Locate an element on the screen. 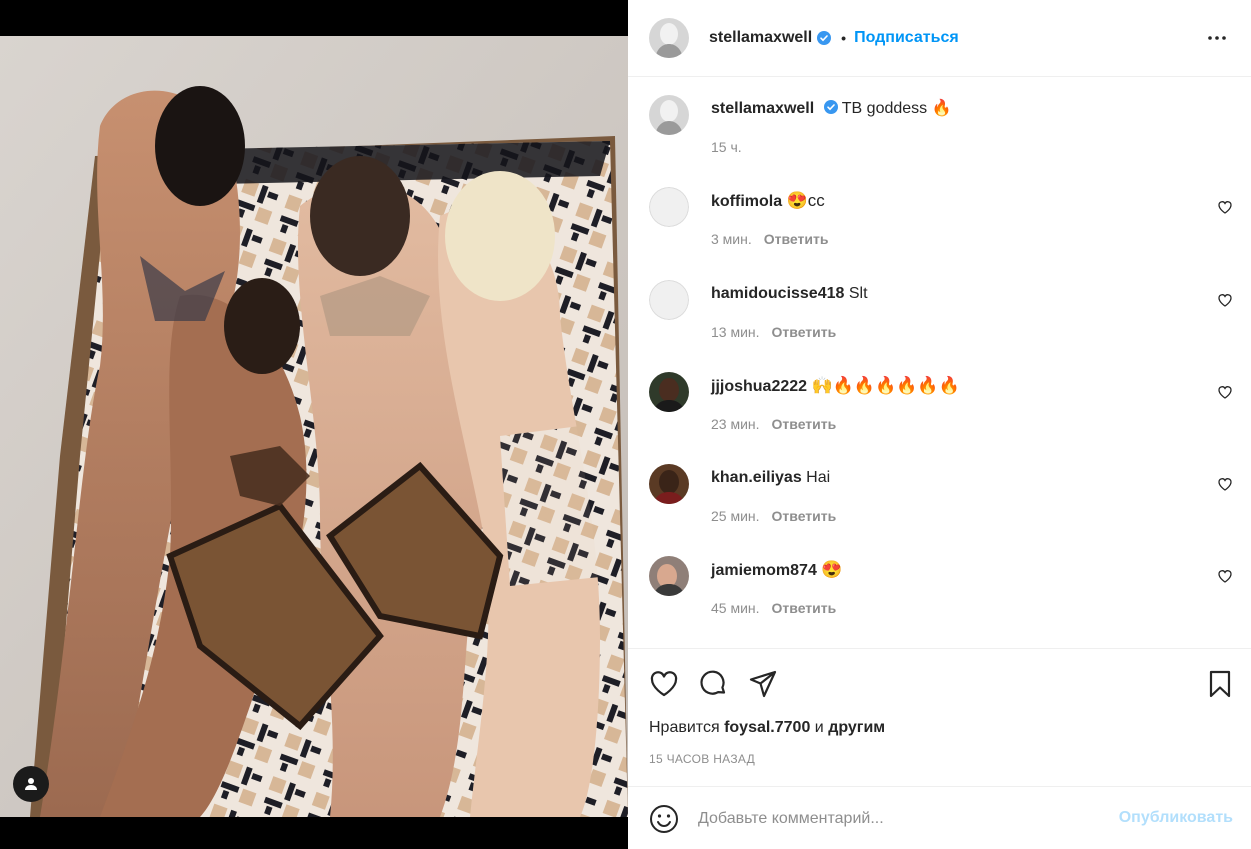 The image size is (1251, 849). like-heart-icon is located at coordinates (664, 684).